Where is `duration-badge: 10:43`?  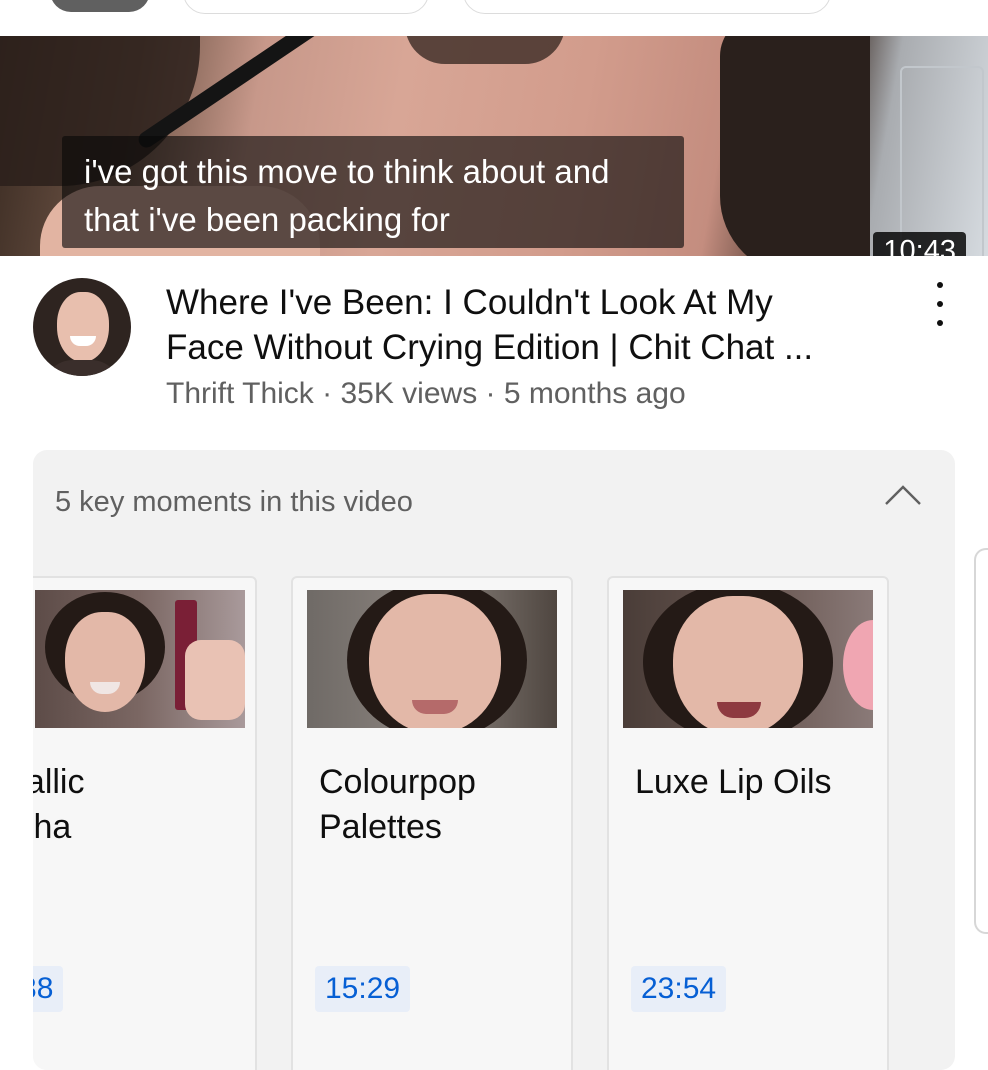
duration-badge: 10:43 is located at coordinates (919, 244).